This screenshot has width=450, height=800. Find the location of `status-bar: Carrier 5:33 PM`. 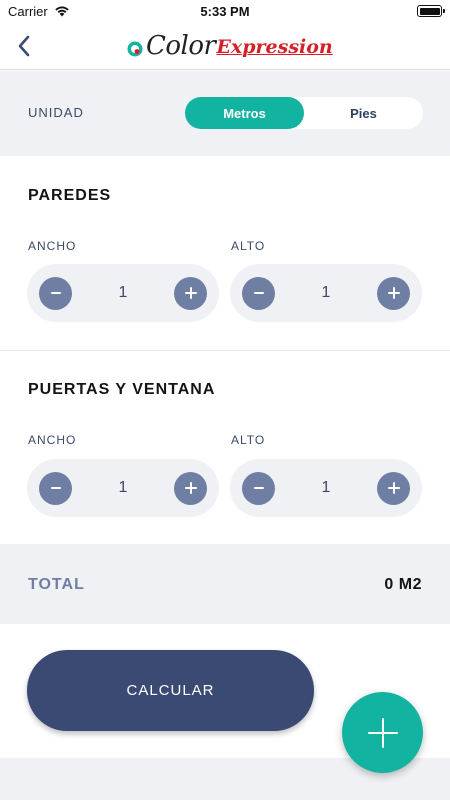

status-bar: Carrier 5:33 PM is located at coordinates (225, 11).